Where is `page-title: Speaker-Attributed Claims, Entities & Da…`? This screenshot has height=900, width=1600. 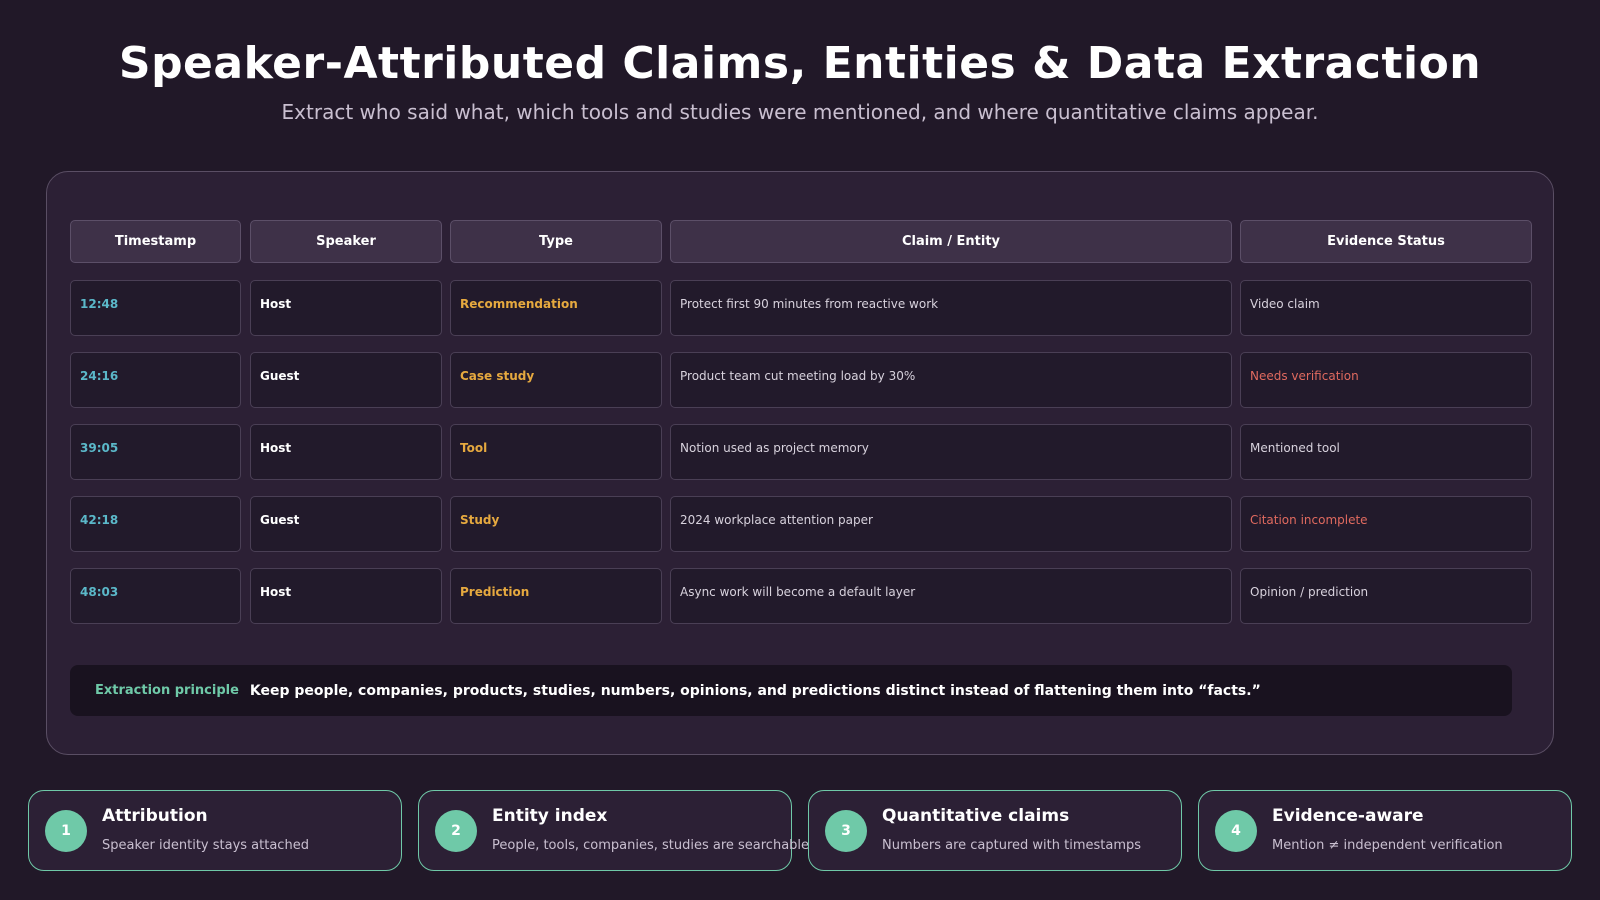 page-title: Speaker-Attributed Claims, Entities & Da… is located at coordinates (800, 63).